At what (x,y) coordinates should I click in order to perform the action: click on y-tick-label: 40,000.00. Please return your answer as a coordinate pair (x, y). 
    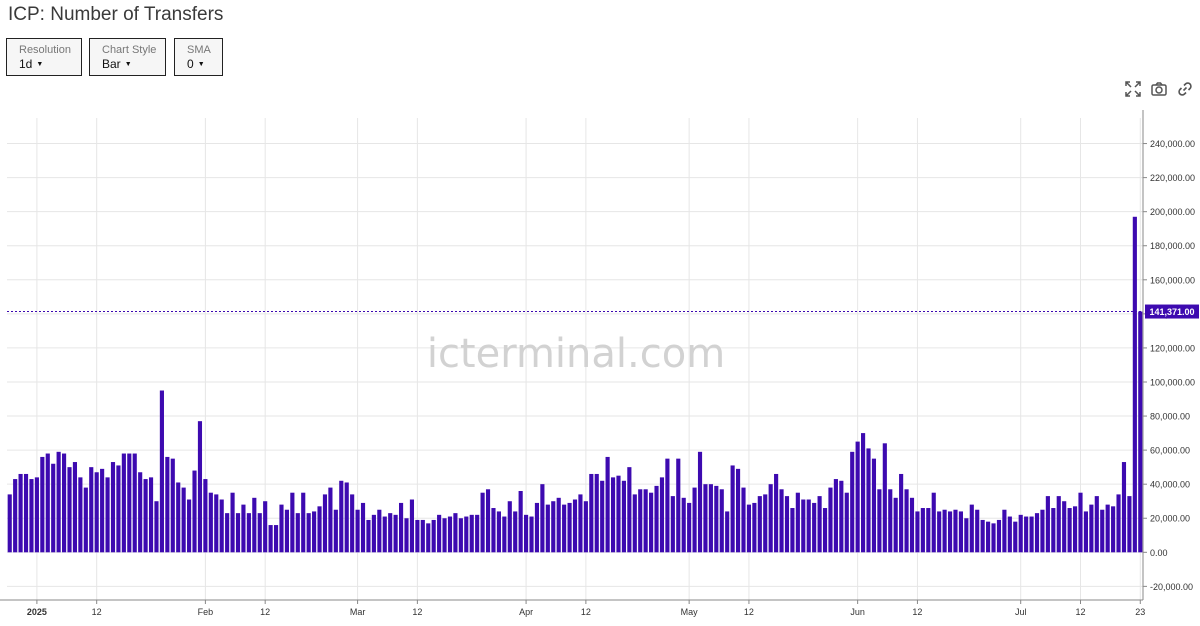
    Looking at the image, I should click on (1170, 485).